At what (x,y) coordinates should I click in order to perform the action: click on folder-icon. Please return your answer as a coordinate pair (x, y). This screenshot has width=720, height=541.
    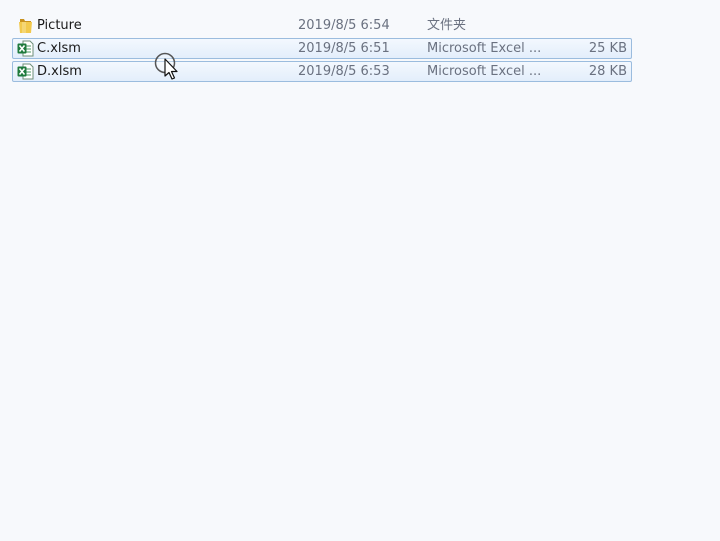
    Looking at the image, I should click on (25, 26).